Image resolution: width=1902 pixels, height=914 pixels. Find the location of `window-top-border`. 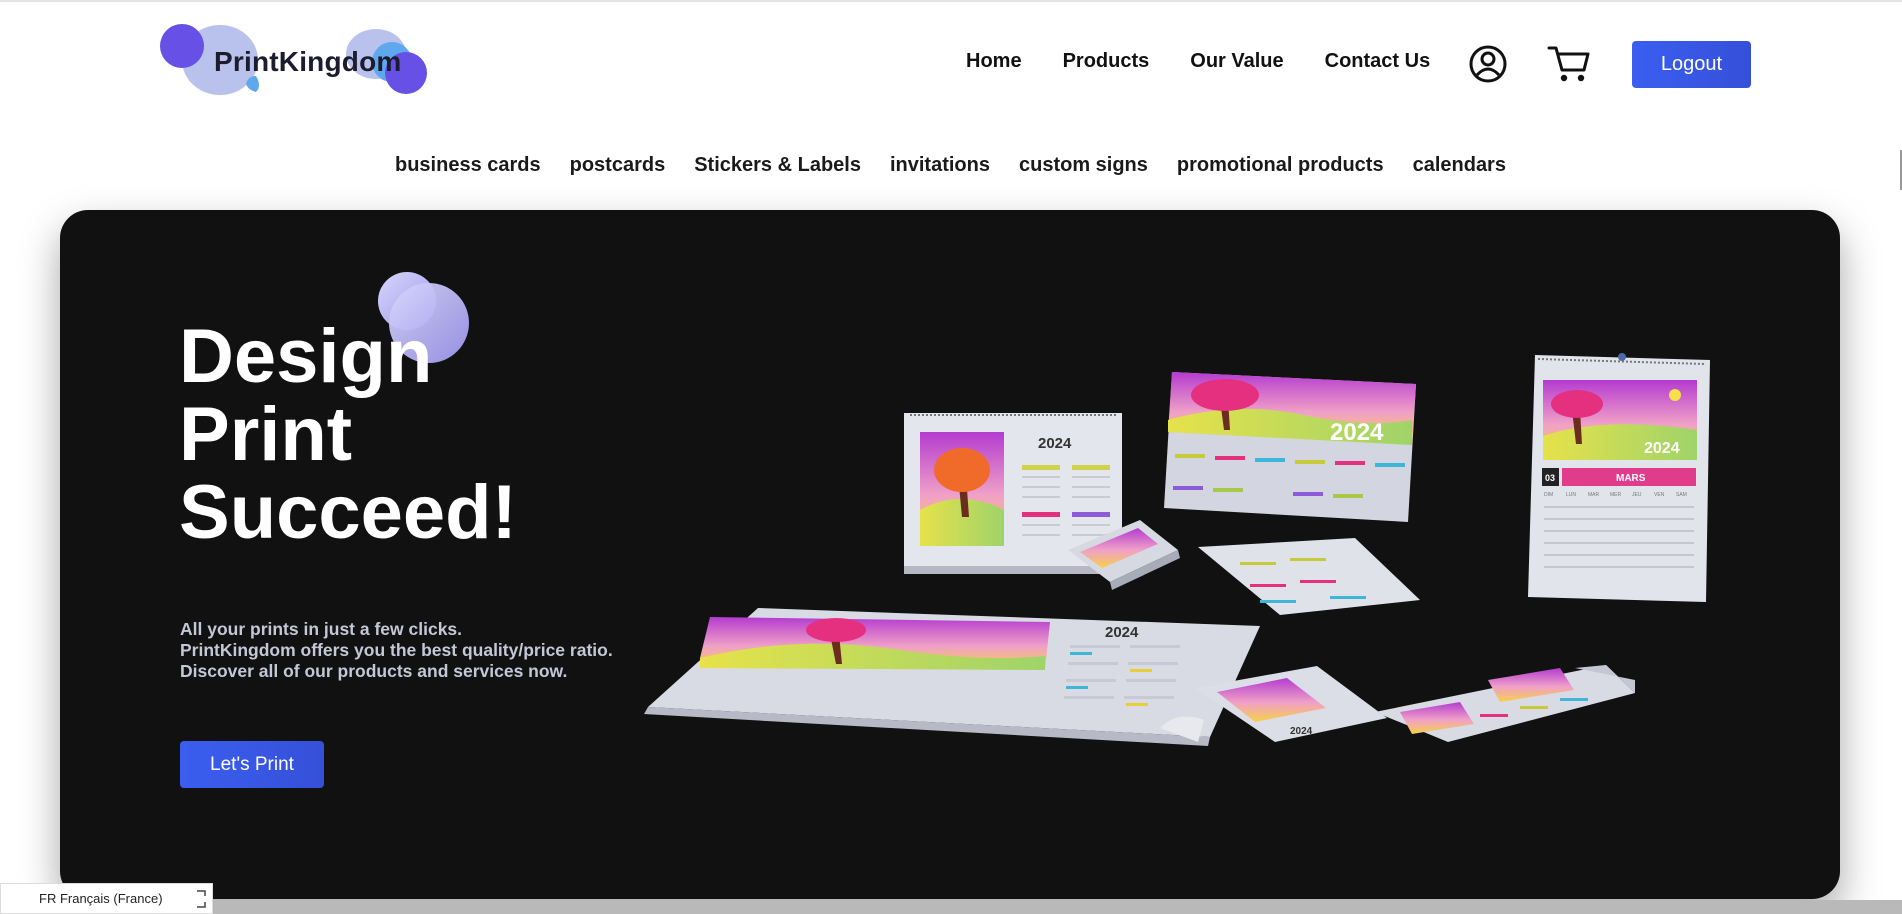

window-top-border is located at coordinates (951, 1).